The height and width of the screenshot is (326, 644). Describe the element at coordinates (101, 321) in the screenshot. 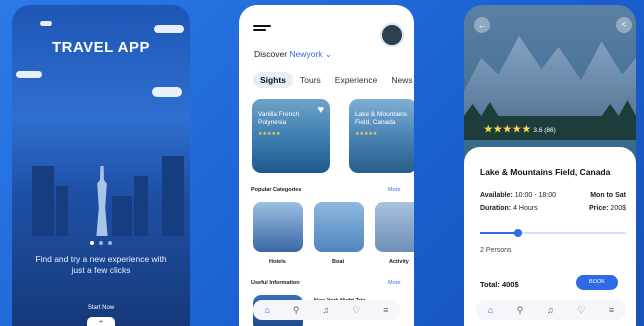

I see `chevron-up-icon: ⌃` at that location.